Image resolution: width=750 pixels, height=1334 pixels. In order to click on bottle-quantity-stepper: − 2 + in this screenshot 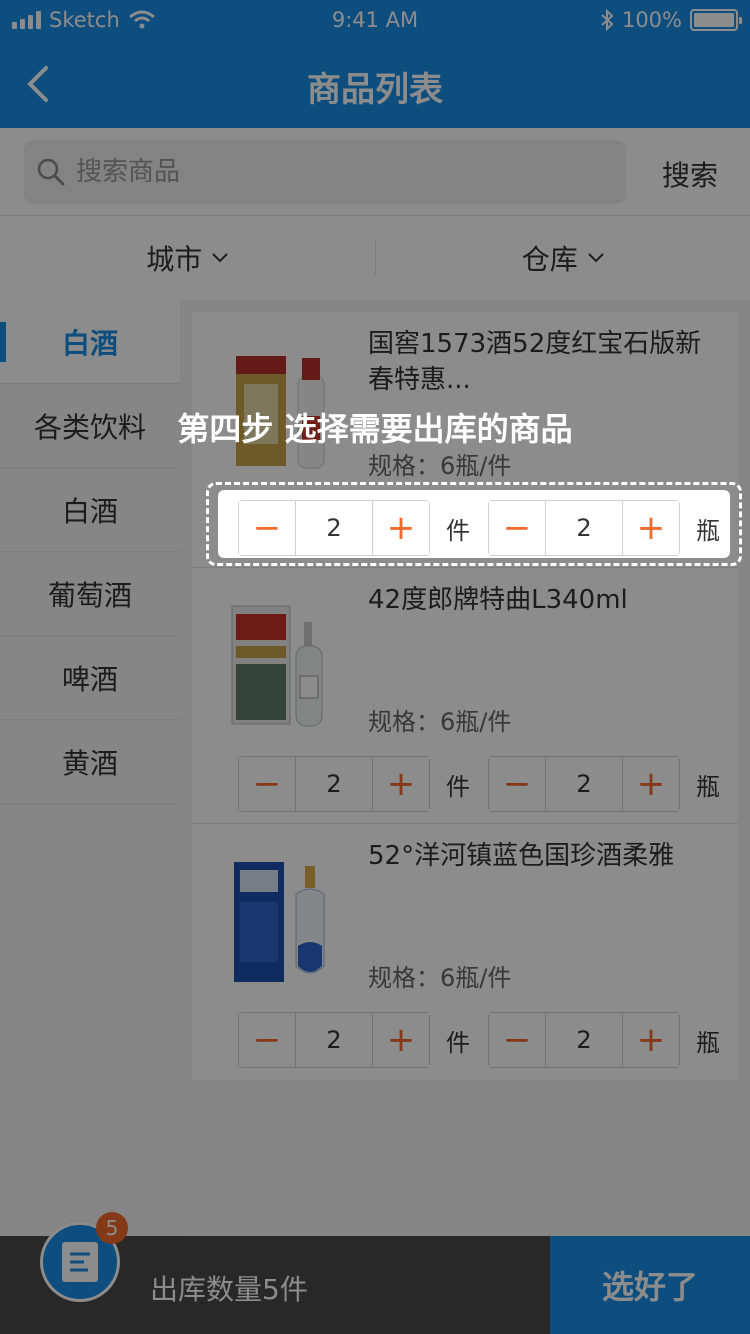, I will do `click(584, 528)`.